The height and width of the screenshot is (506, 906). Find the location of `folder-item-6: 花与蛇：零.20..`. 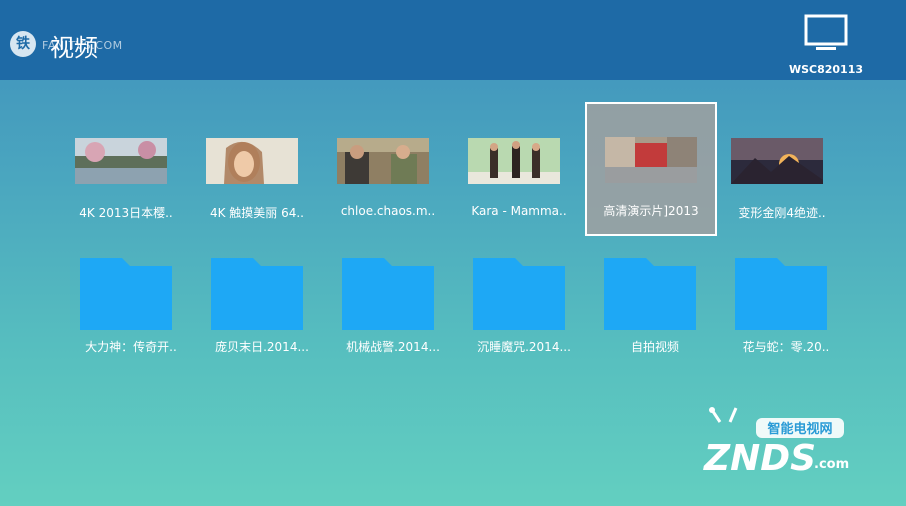

folder-item-6: 花与蛇：零.20.. is located at coordinates (786, 323).